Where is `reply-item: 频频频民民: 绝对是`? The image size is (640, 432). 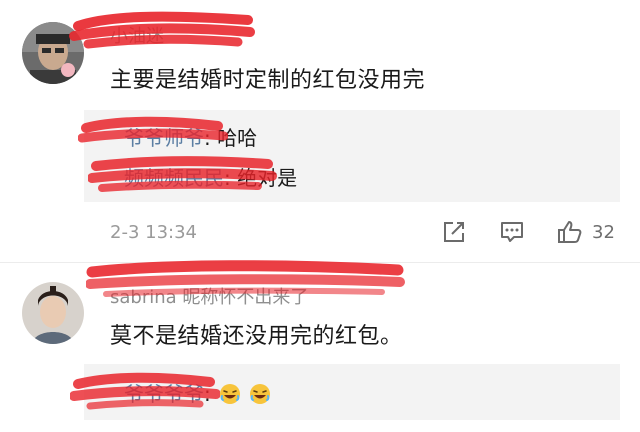
reply-item: 频频频民民: 绝对是 is located at coordinates (210, 176).